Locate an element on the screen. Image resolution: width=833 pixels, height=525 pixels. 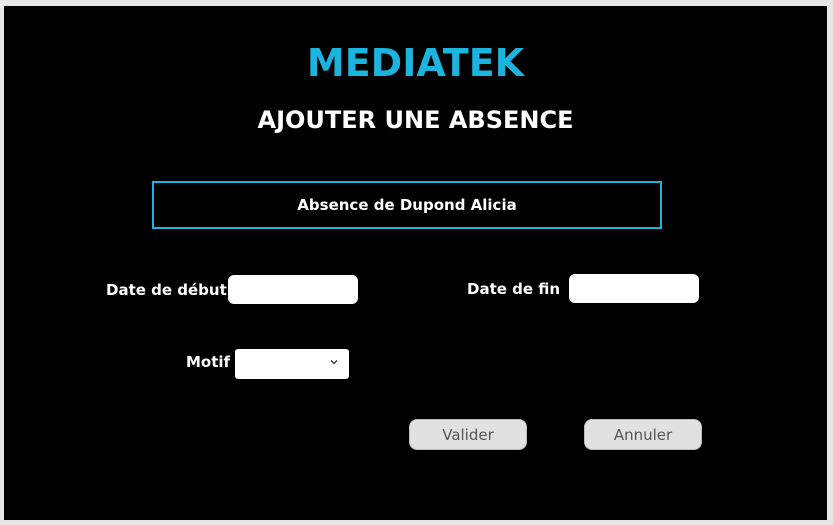
brand-title: MEDIATEK is located at coordinates (415, 63).